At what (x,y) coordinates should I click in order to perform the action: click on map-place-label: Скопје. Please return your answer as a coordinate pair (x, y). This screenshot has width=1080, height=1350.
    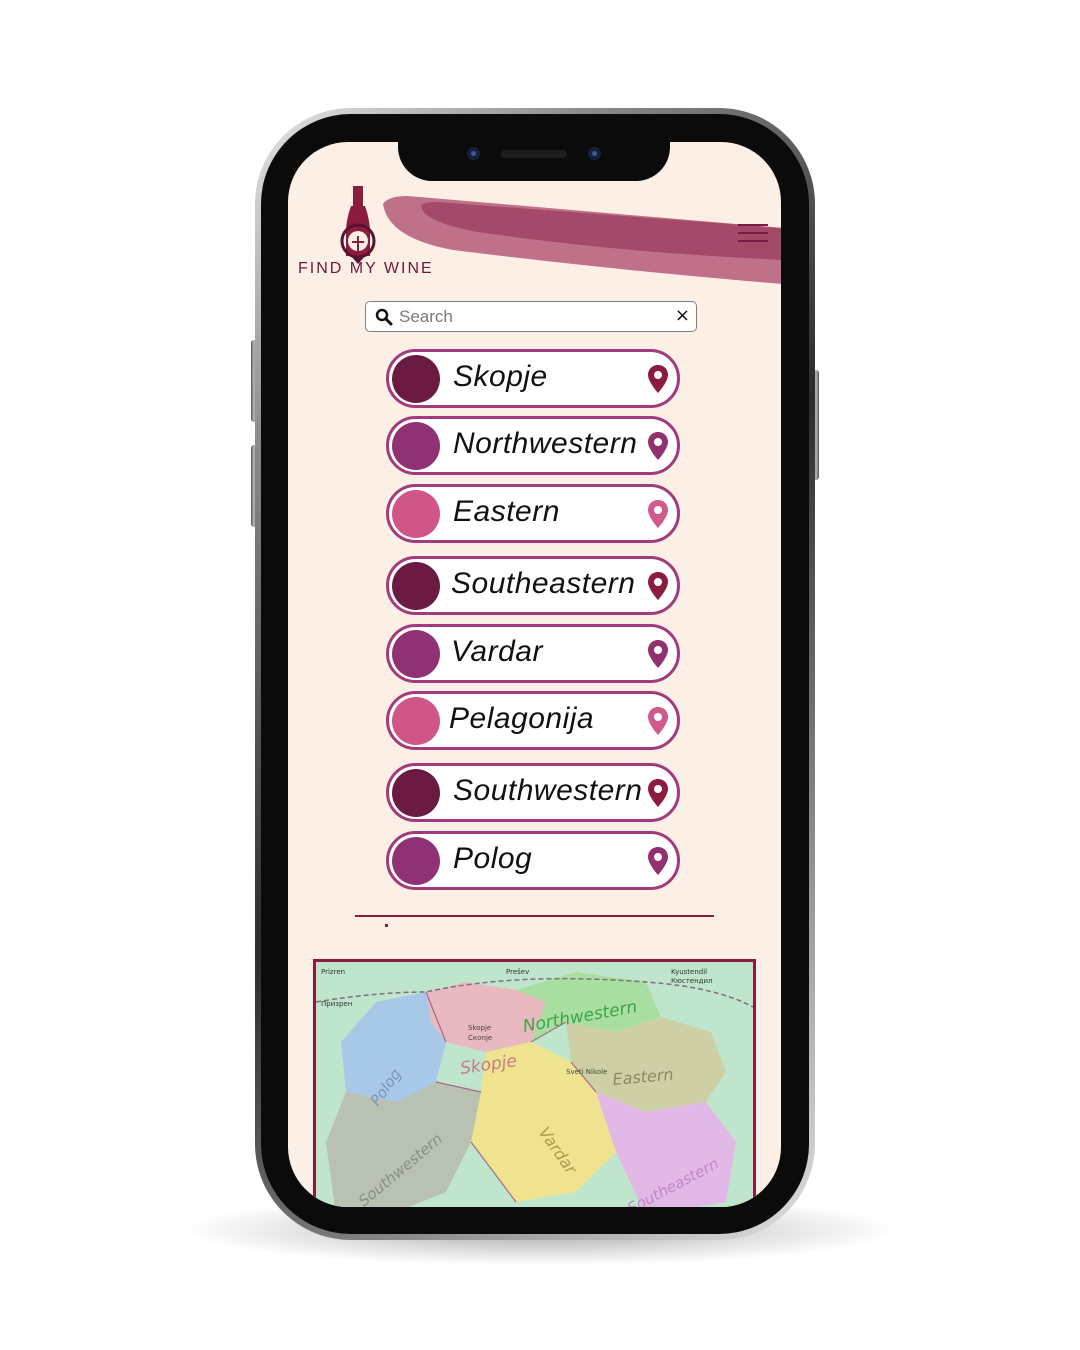
    Looking at the image, I should click on (480, 1038).